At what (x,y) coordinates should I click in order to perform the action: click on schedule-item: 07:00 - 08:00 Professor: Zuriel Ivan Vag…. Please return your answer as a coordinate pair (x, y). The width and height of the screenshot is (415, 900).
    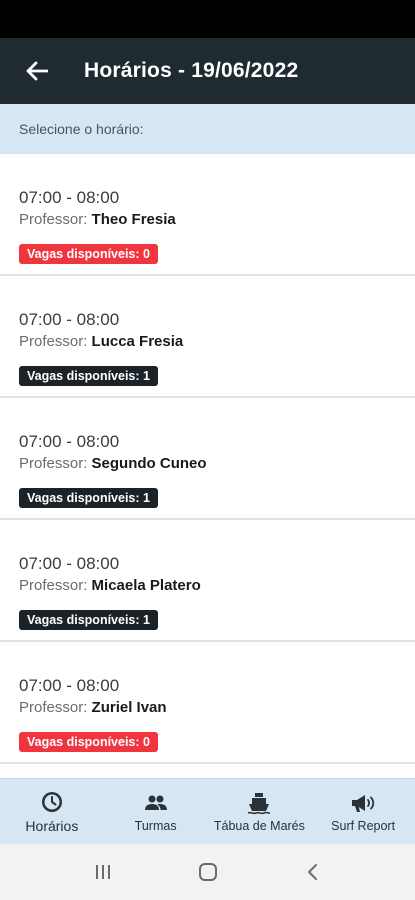
    Looking at the image, I should click on (207, 703).